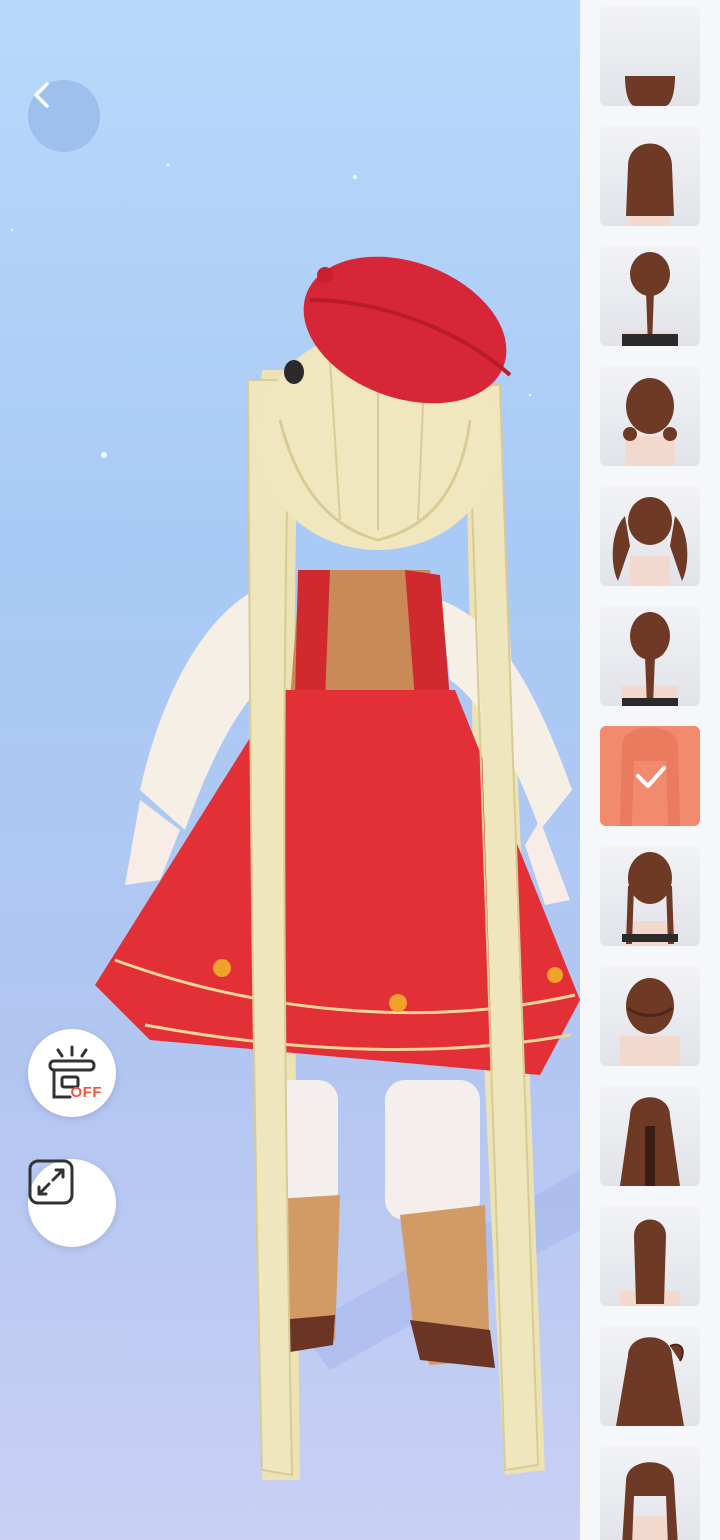 This screenshot has height=1540, width=720. I want to click on fullscreen-button, so click(72, 1203).